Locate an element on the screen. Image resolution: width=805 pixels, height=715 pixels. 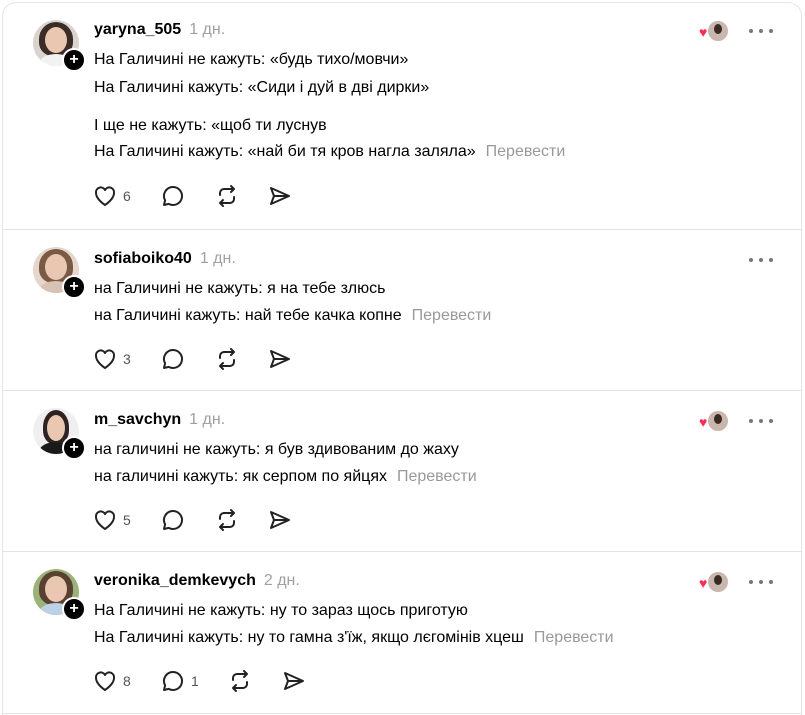
post-header: sofiaboiko40 1 дн. is located at coordinates (165, 259).